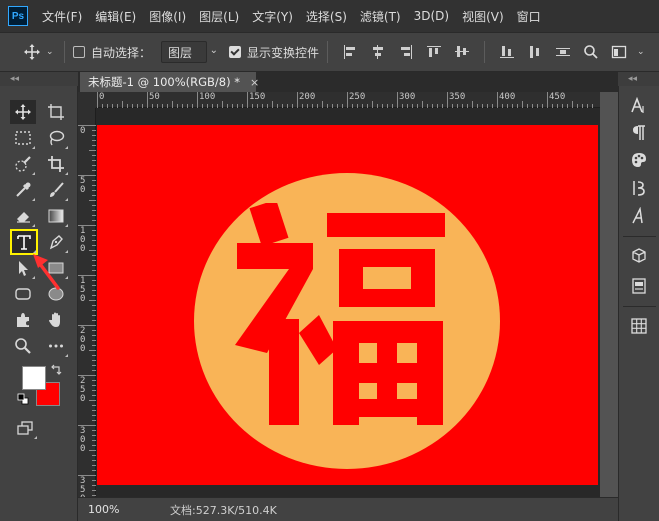 Image resolution: width=659 pixels, height=521 pixels. I want to click on workspace-icon, so click(619, 52).